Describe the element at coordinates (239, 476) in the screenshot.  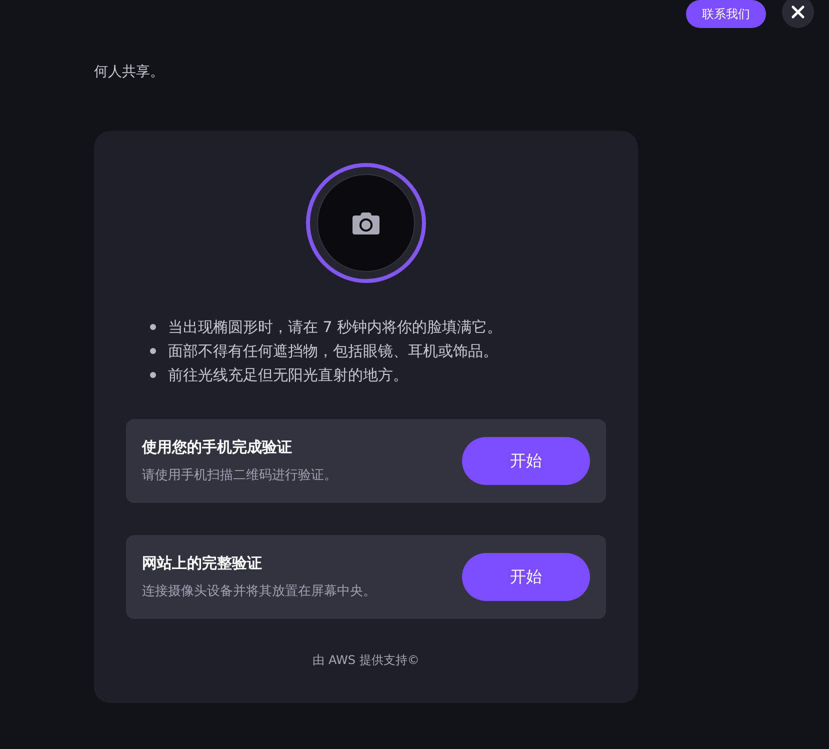
I see `option-description: 请使用手机扫描二维码进行验证。` at that location.